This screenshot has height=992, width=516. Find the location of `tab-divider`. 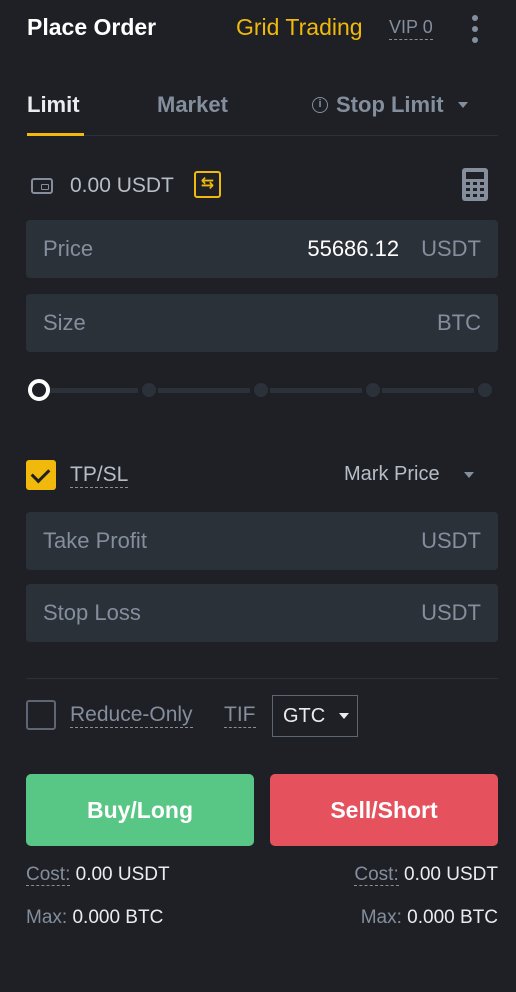

tab-divider is located at coordinates (262, 135).